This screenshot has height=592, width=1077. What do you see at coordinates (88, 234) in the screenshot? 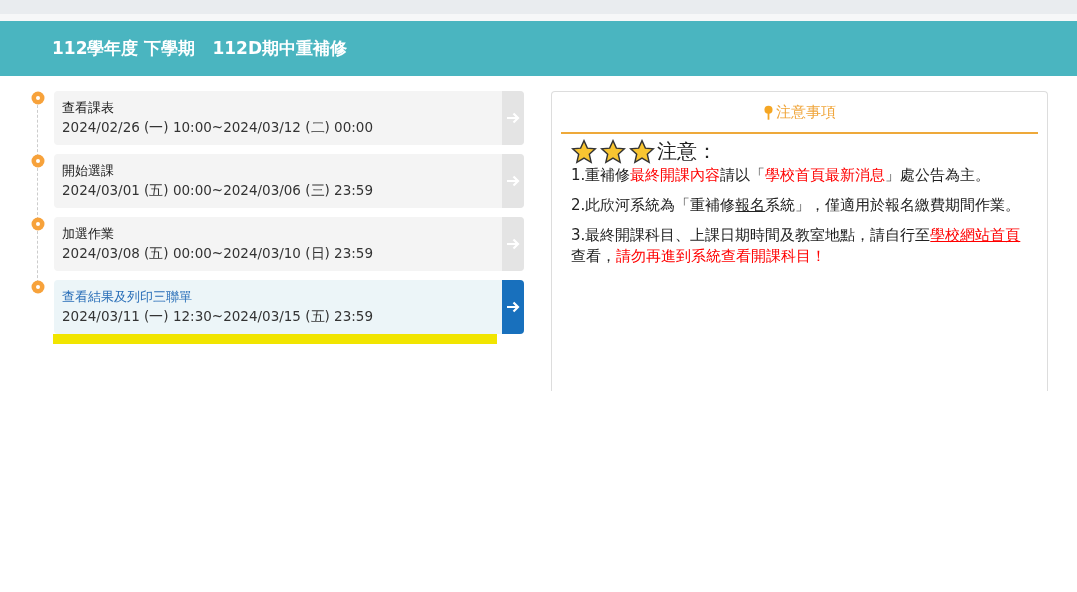
I see `step-title: 加選作業` at bounding box center [88, 234].